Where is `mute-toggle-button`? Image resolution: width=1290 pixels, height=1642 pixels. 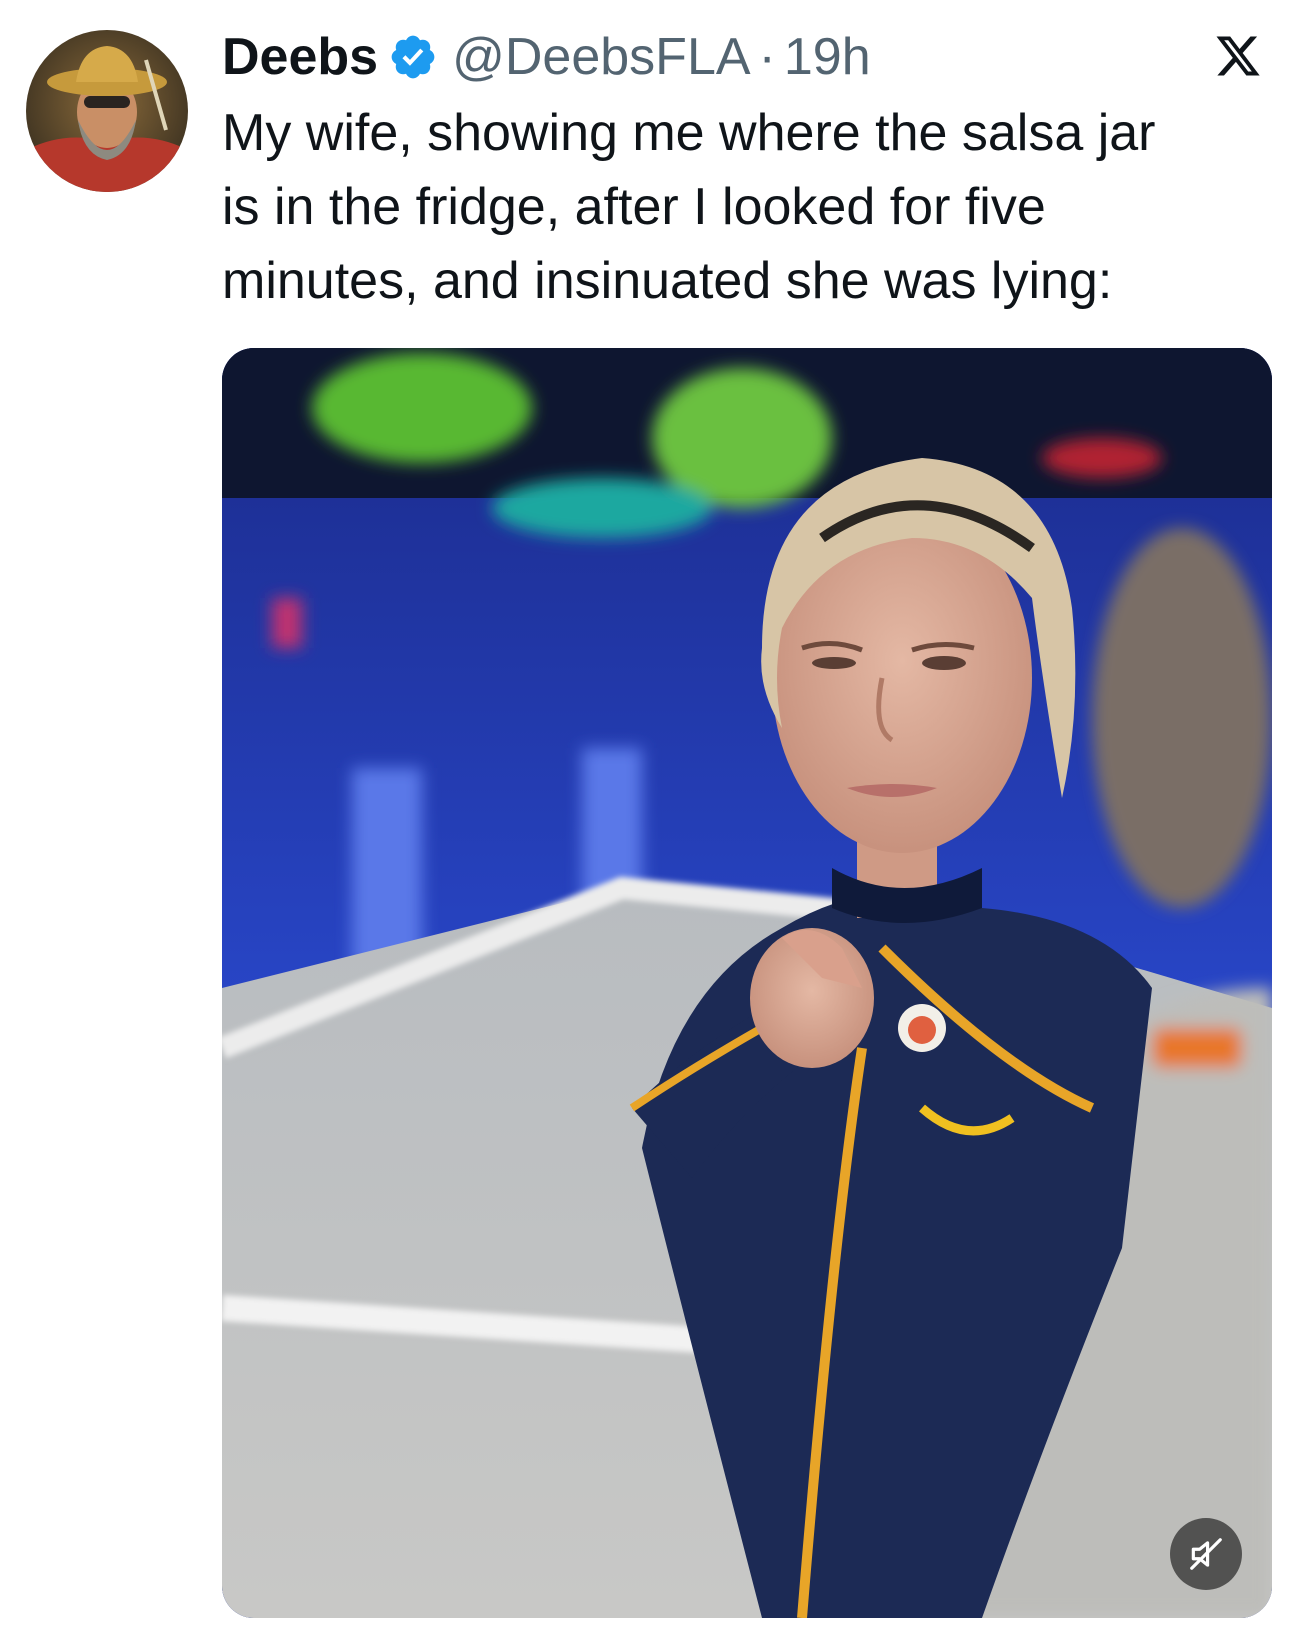 mute-toggle-button is located at coordinates (1206, 1554).